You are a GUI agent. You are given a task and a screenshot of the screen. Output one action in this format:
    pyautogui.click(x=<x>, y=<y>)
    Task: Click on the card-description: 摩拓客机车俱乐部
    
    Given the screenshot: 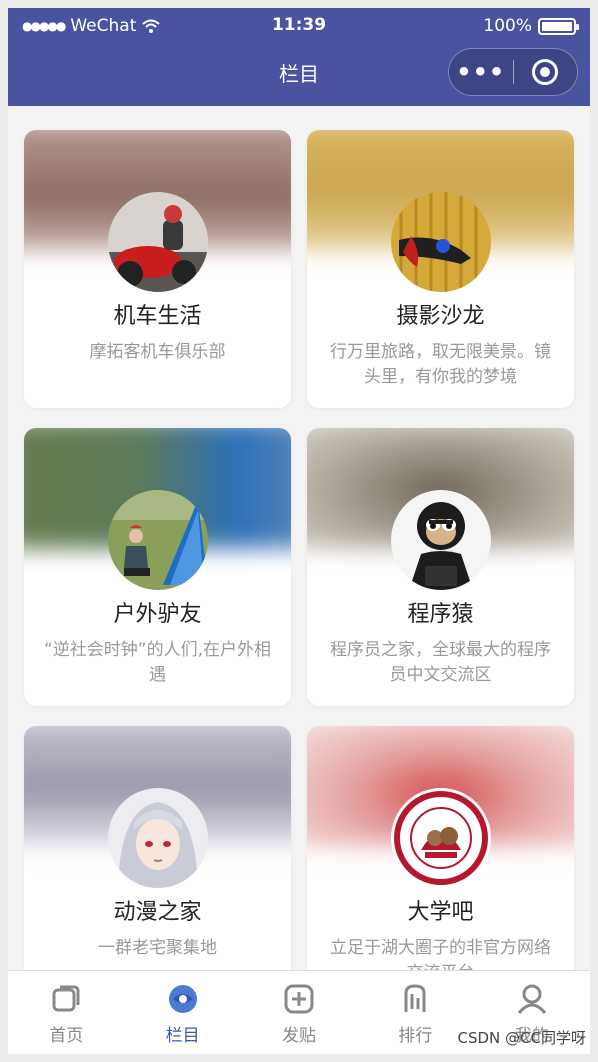 What is the action you would take?
    pyautogui.click(x=157, y=352)
    